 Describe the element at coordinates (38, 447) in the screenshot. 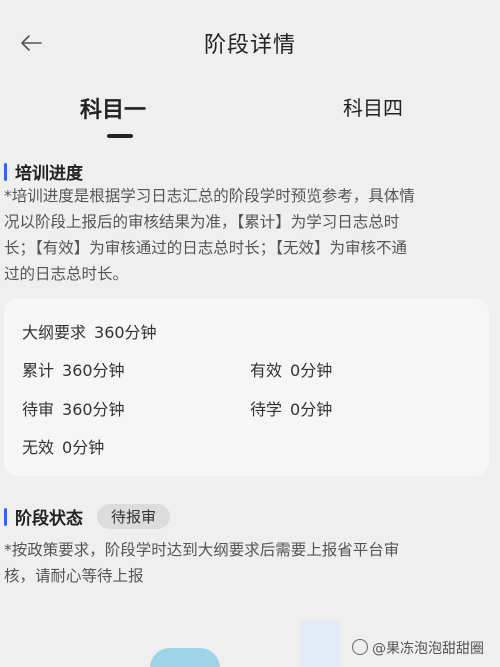

I see `stat-label: 无效` at that location.